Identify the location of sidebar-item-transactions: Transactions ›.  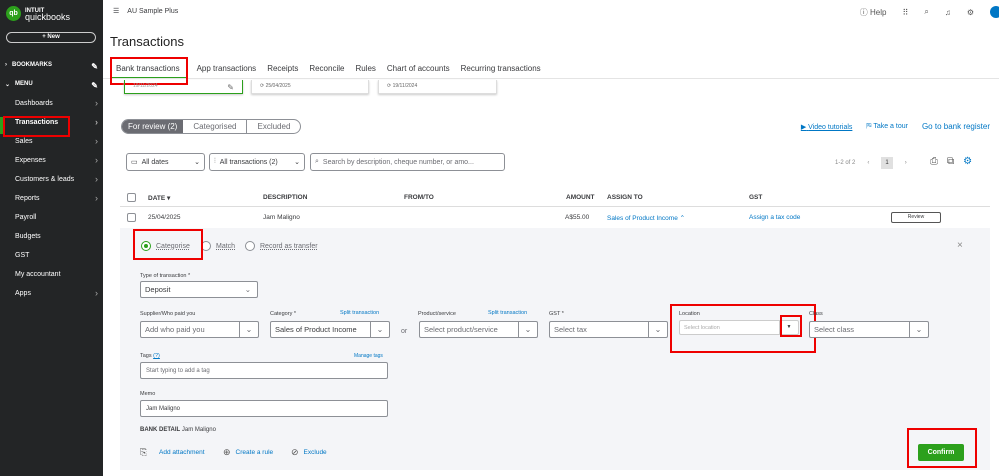
(56, 122).